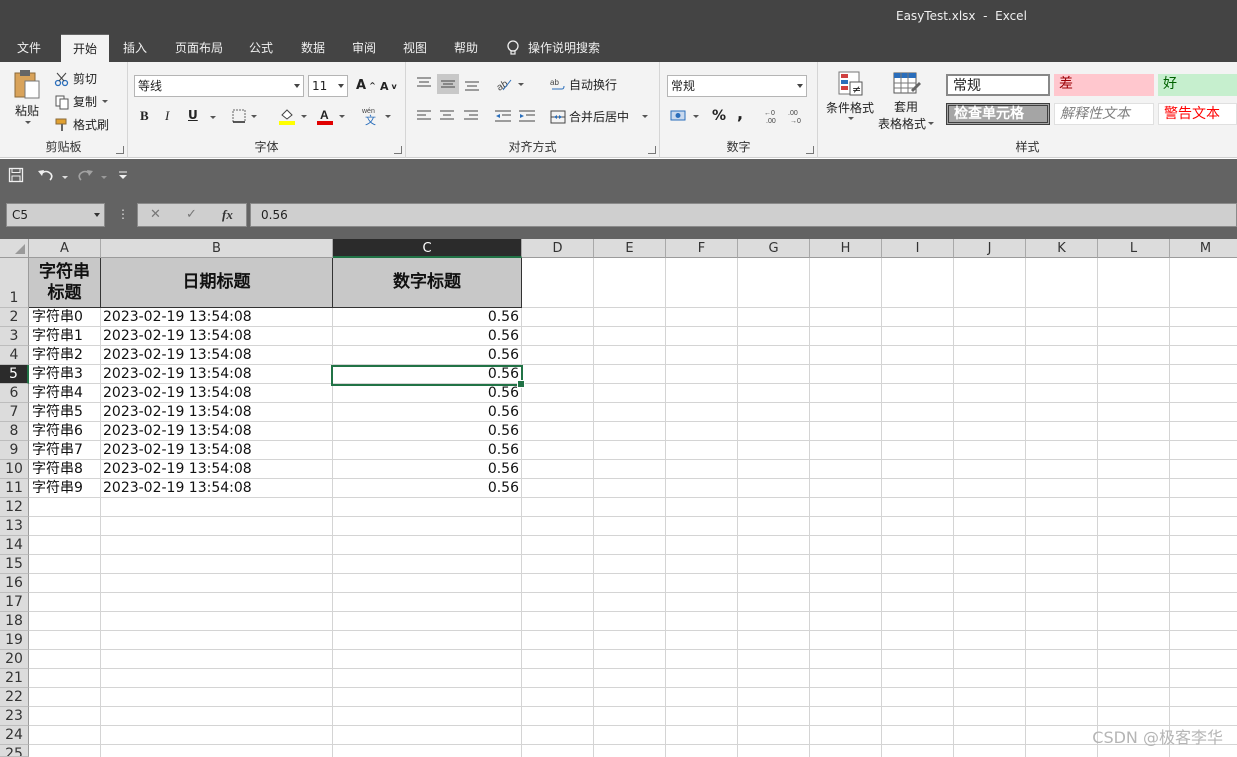 Image resolution: width=1237 pixels, height=757 pixels. What do you see at coordinates (14, 317) in the screenshot?
I see `row-header: 2` at bounding box center [14, 317].